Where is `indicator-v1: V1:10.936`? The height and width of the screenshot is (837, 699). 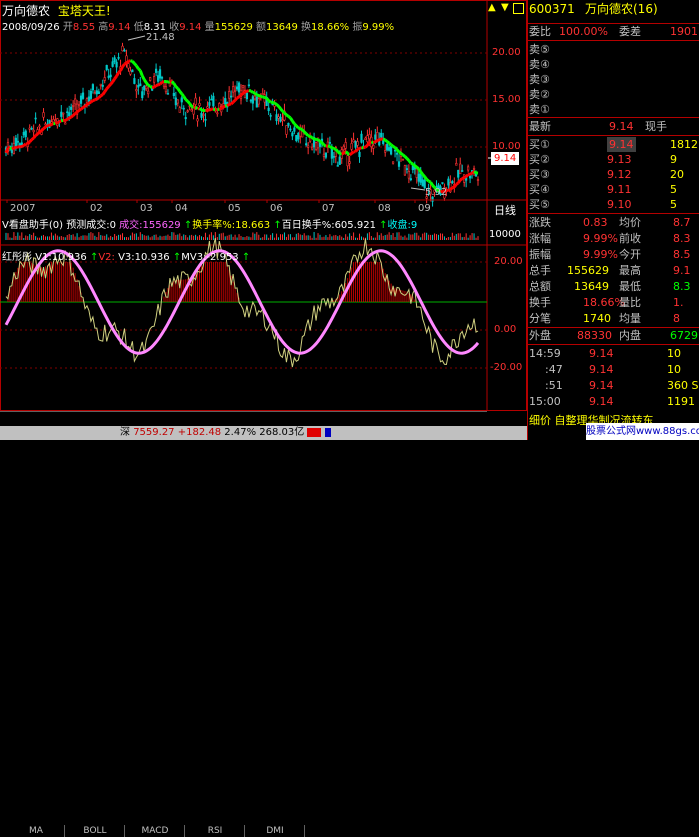
indicator-v1: V1:10.936 is located at coordinates (61, 257).